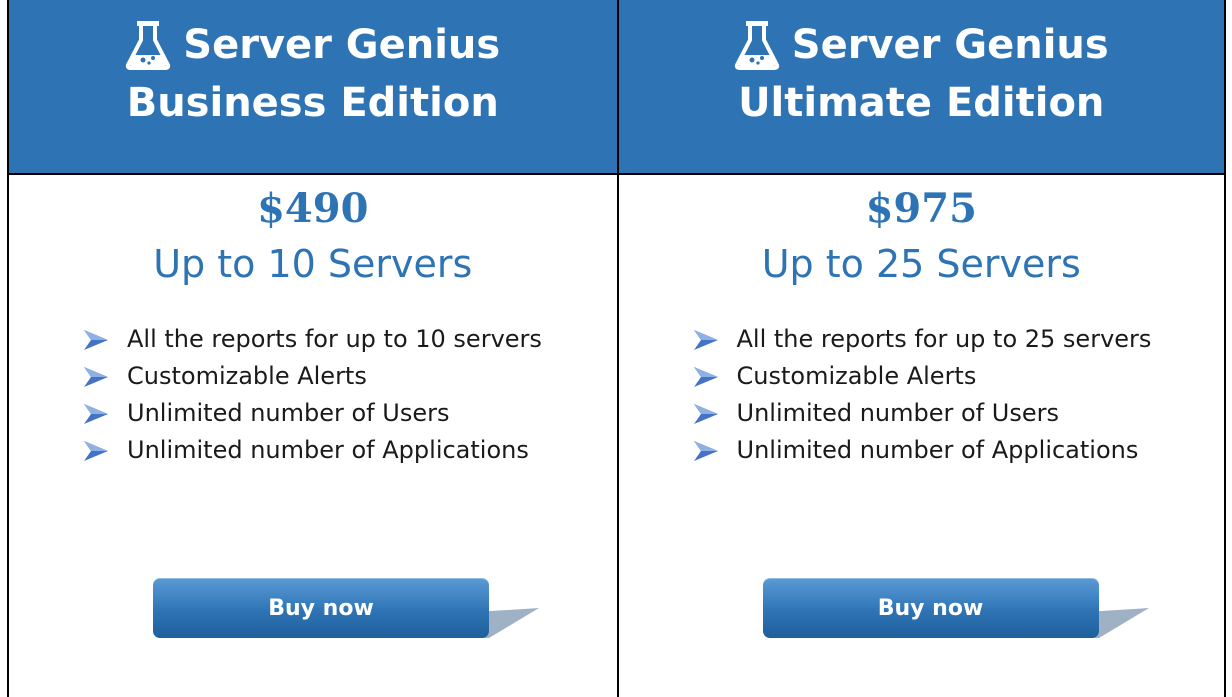 The image size is (1232, 697). I want to click on card-header: Server Genius Ultimate Edition, so click(921, 87).